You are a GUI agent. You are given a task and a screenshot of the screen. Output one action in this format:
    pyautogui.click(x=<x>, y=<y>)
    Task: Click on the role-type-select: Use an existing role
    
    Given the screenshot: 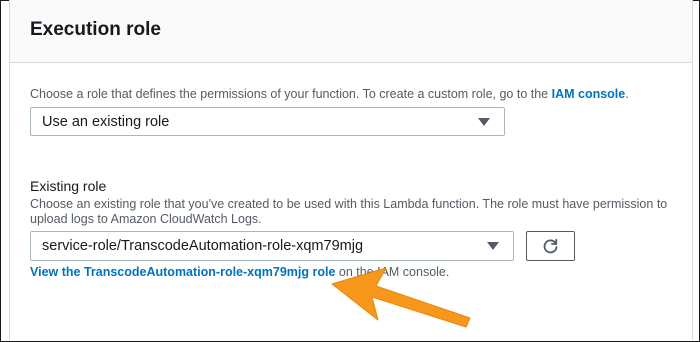 What is the action you would take?
    pyautogui.click(x=267, y=121)
    